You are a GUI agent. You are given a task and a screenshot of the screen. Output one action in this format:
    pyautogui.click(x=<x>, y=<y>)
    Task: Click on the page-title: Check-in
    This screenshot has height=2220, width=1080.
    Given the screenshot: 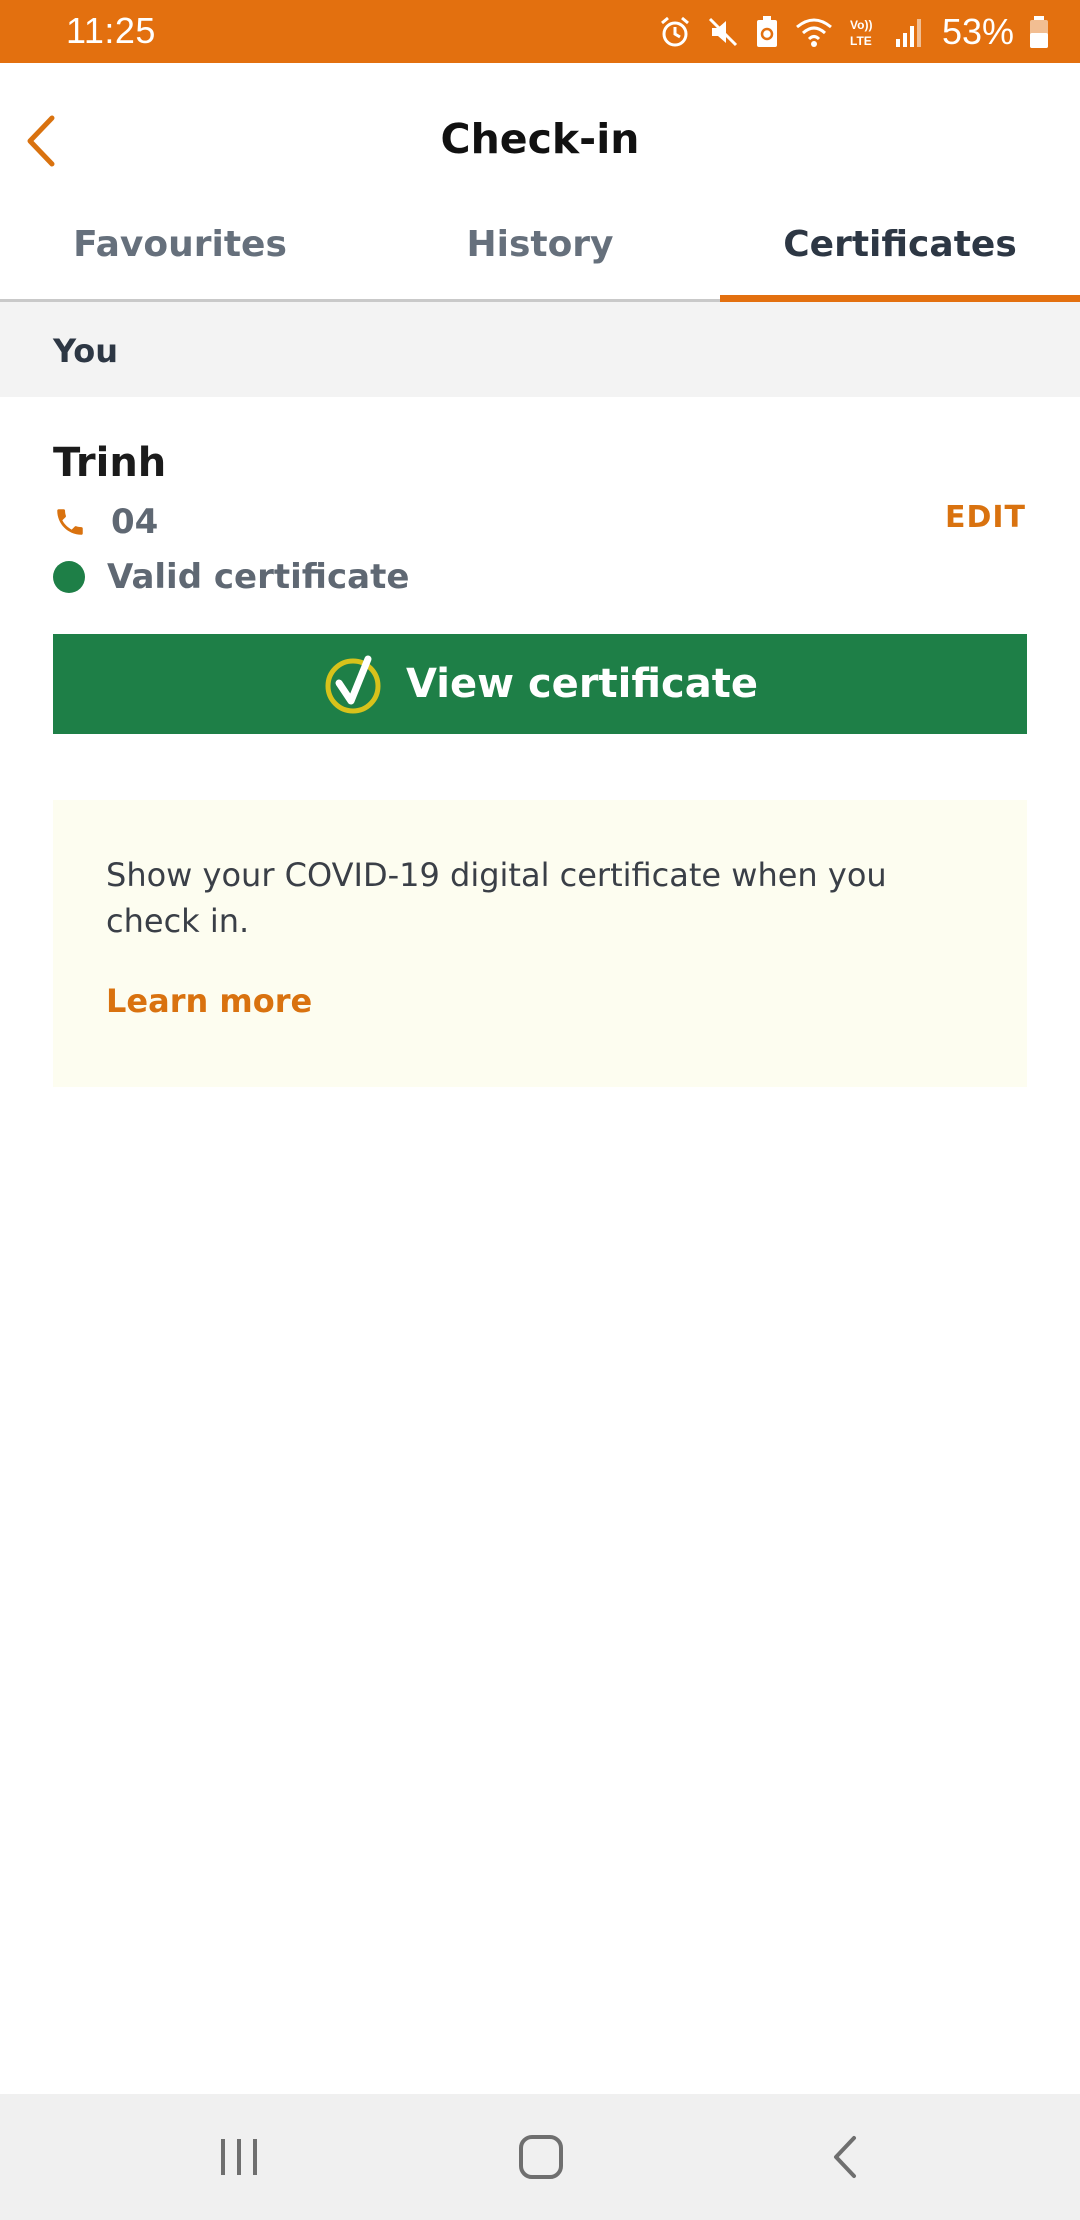 What is the action you would take?
    pyautogui.click(x=540, y=139)
    